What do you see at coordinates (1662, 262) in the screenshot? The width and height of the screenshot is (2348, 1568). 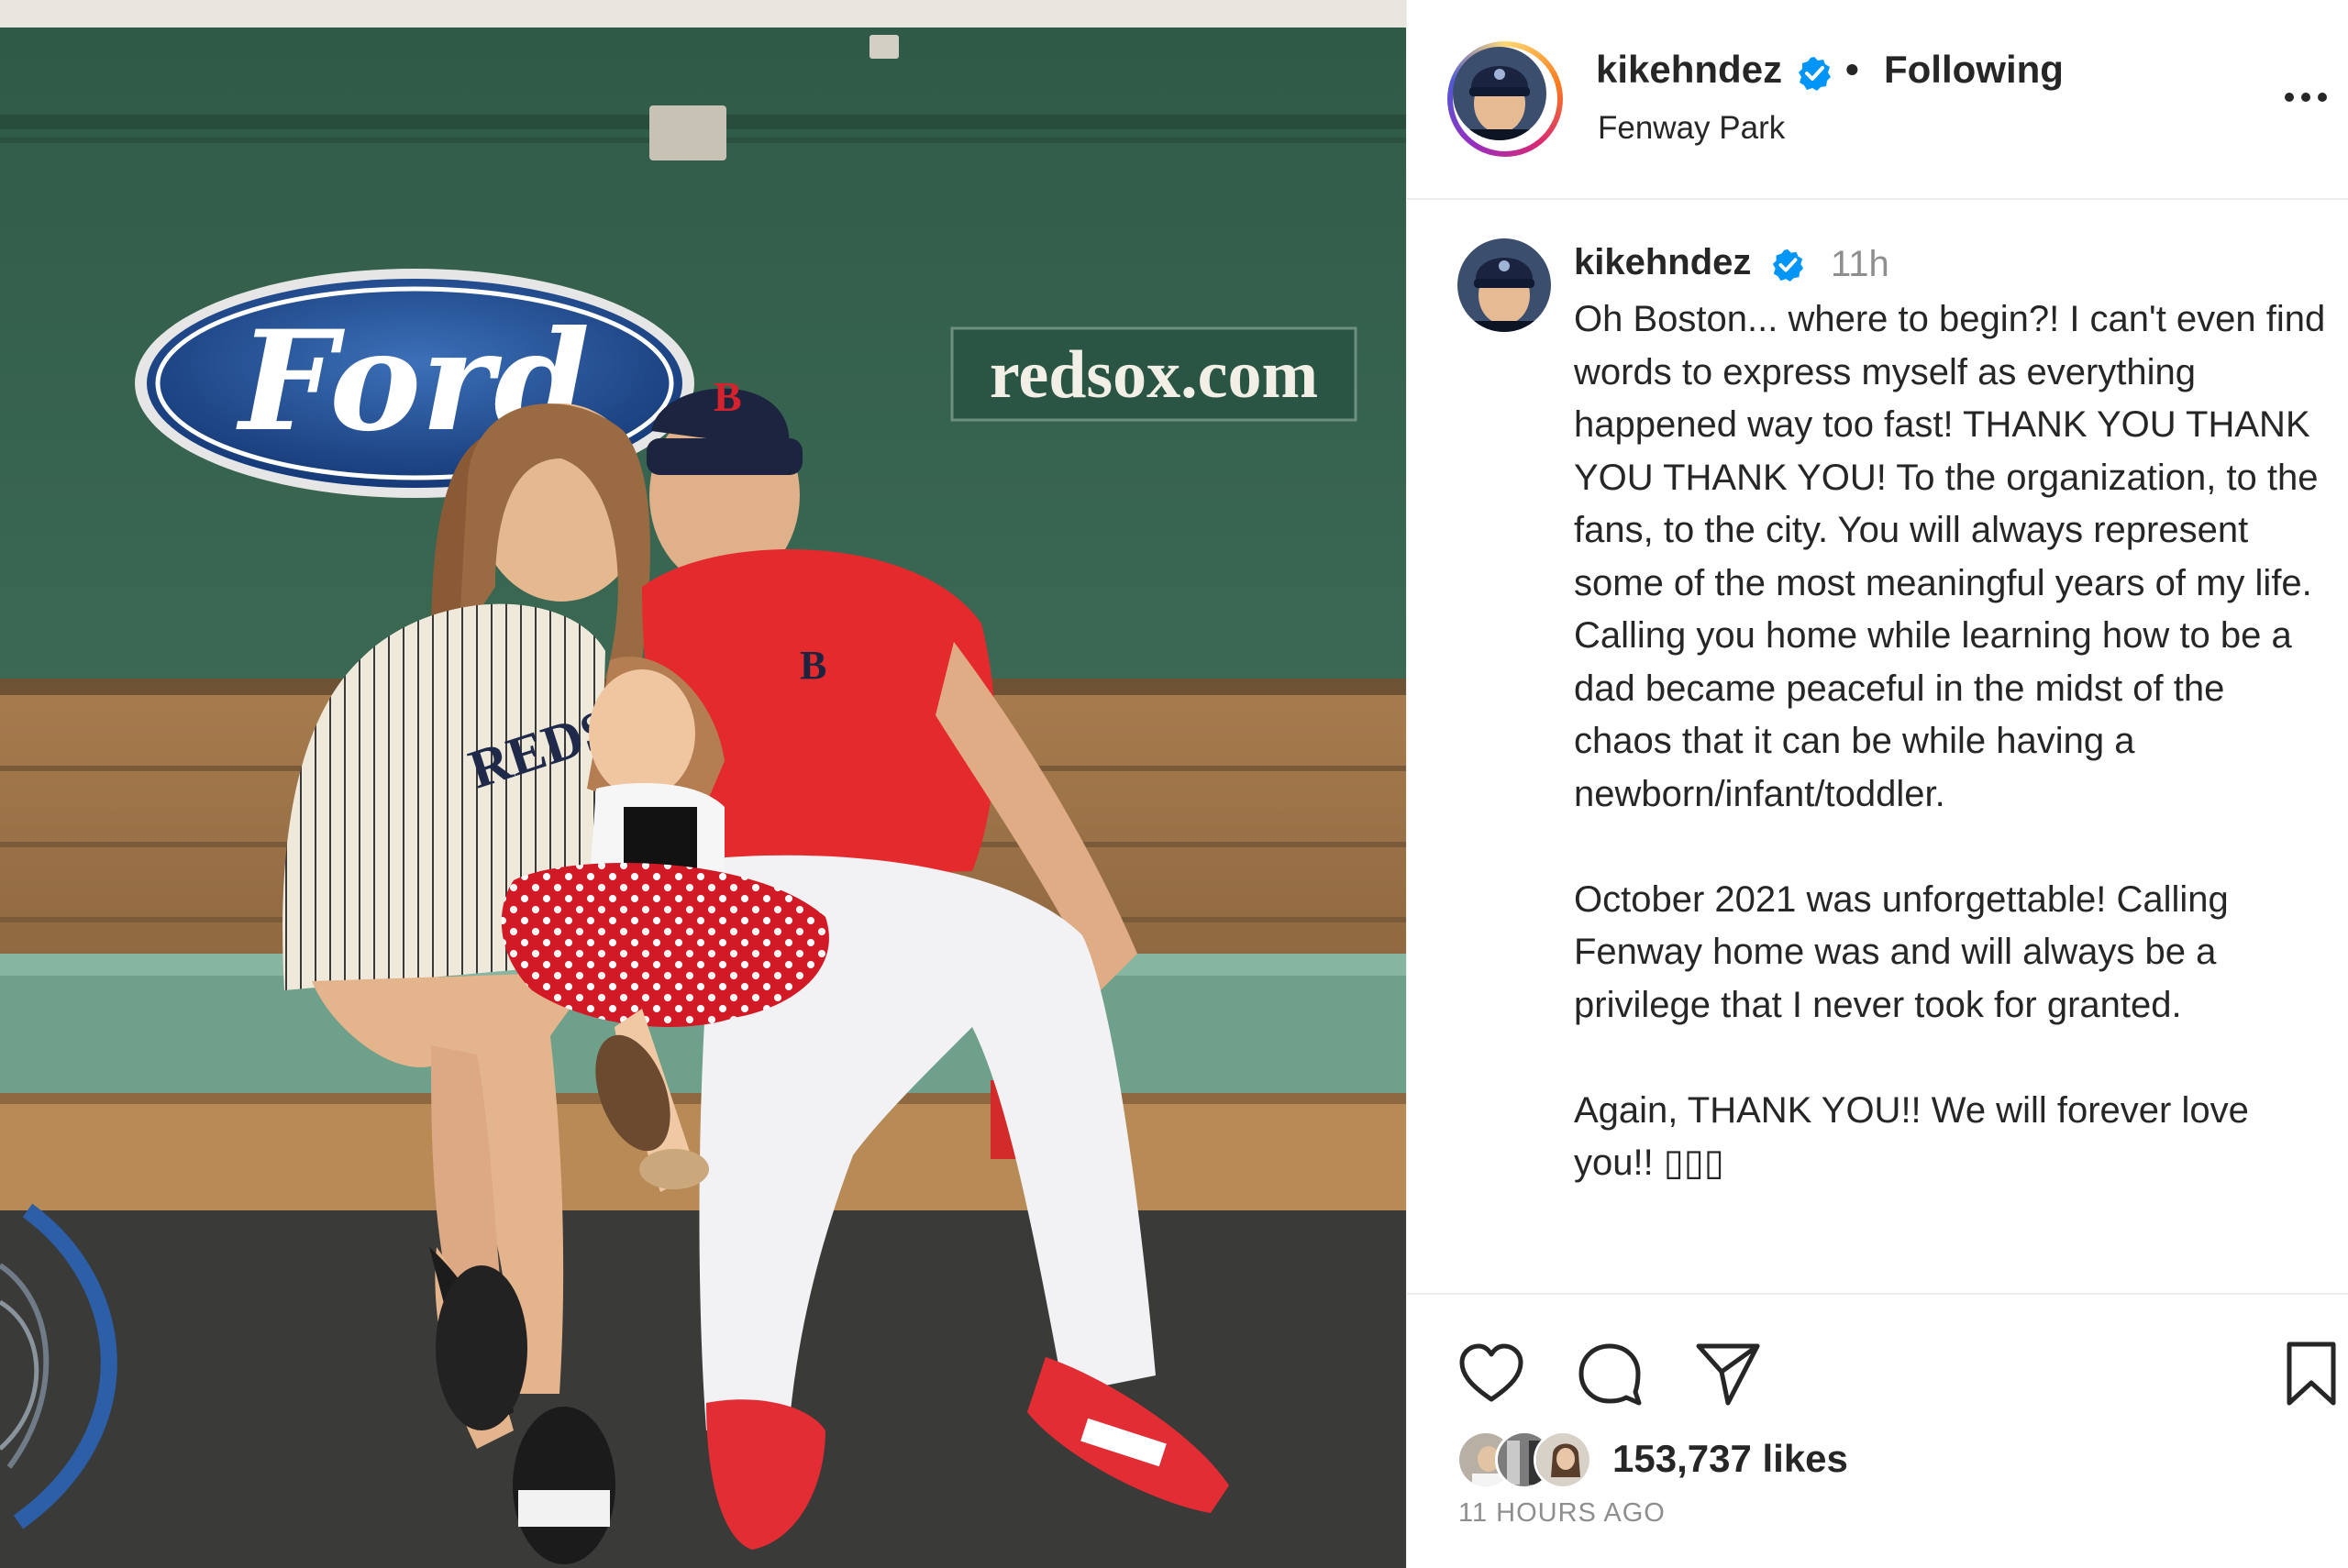 I see `caption-username: kikehndez` at bounding box center [1662, 262].